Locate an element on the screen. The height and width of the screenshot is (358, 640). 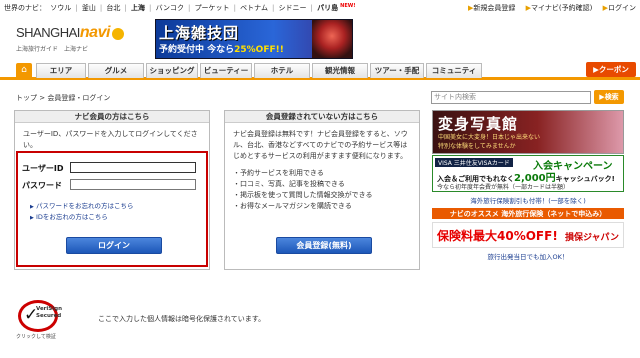
logo-subtitle: 上海旅行ガイド 上海ナビ is located at coordinates (52, 49).